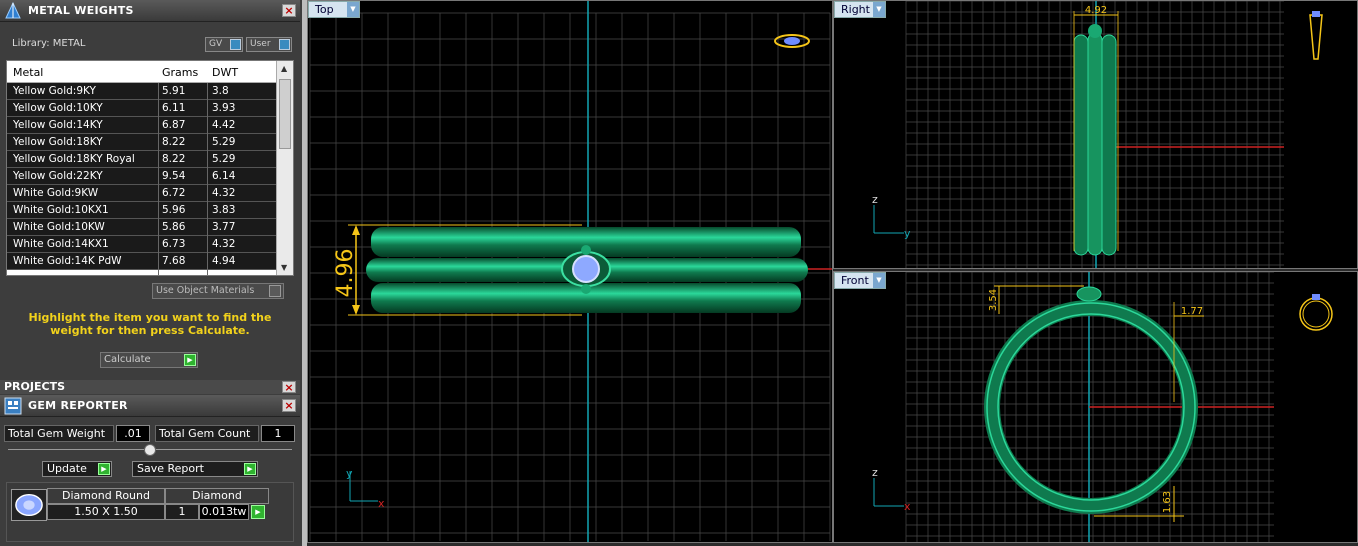 The height and width of the screenshot is (546, 1358). Describe the element at coordinates (150, 193) in the screenshot. I see `table-row: White Gold:9KW 6.72 4.32` at that location.